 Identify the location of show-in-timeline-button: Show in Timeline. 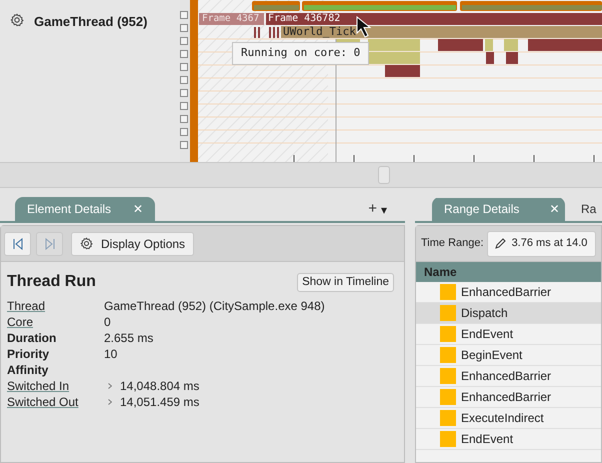
(345, 282).